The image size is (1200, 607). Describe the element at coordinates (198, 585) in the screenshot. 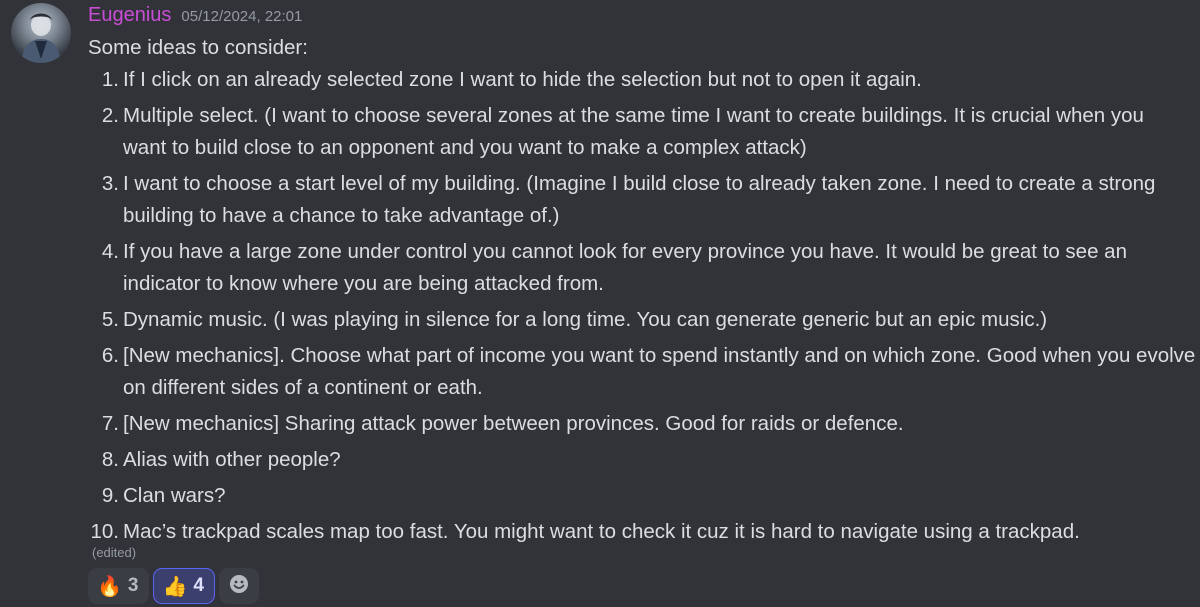

I see `reaction-count: 4` at that location.